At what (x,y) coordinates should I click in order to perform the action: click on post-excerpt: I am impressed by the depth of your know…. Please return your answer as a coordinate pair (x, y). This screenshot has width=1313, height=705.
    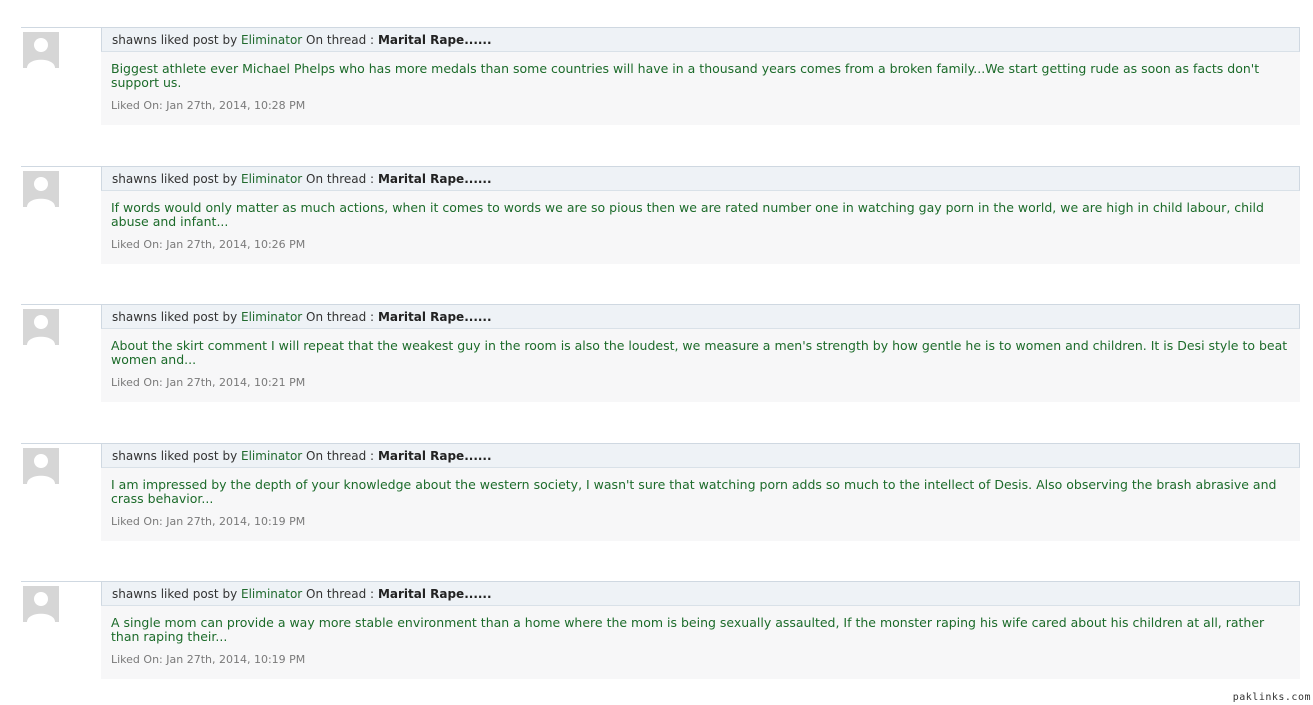
    Looking at the image, I should click on (694, 491).